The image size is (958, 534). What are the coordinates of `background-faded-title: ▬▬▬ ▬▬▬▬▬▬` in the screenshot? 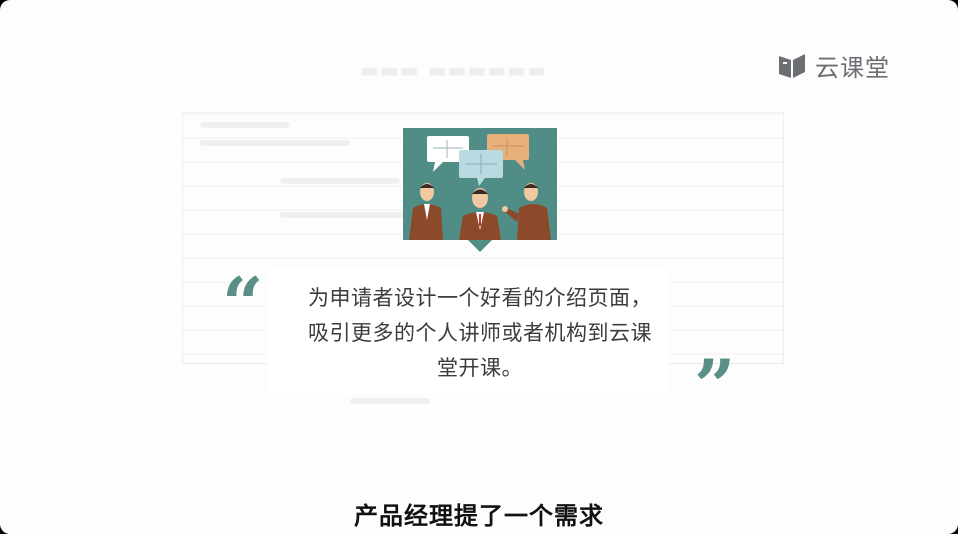 It's located at (454, 70).